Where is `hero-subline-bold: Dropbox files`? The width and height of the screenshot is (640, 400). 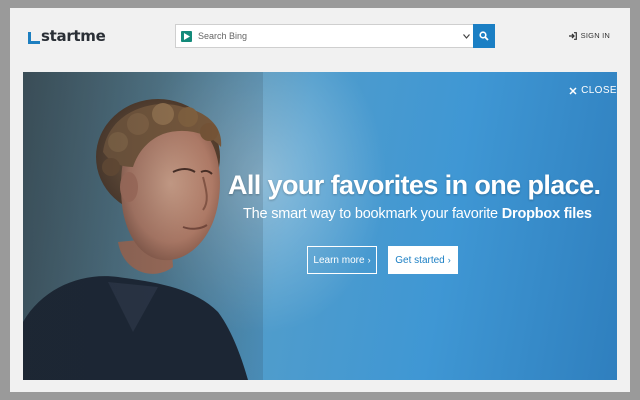
hero-subline-bold: Dropbox files is located at coordinates (546, 214).